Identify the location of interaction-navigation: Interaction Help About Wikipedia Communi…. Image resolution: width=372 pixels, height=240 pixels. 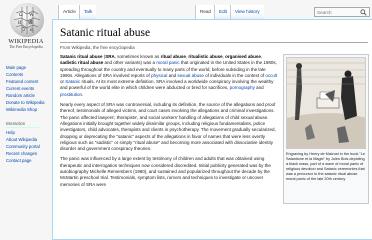
(23, 142).